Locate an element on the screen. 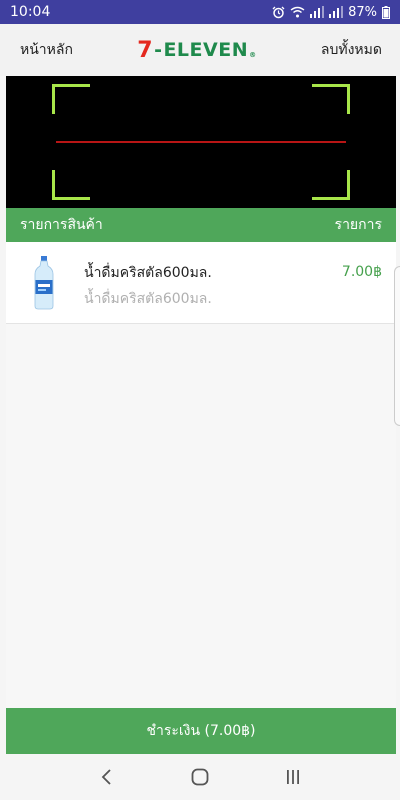  scan-line is located at coordinates (201, 142).